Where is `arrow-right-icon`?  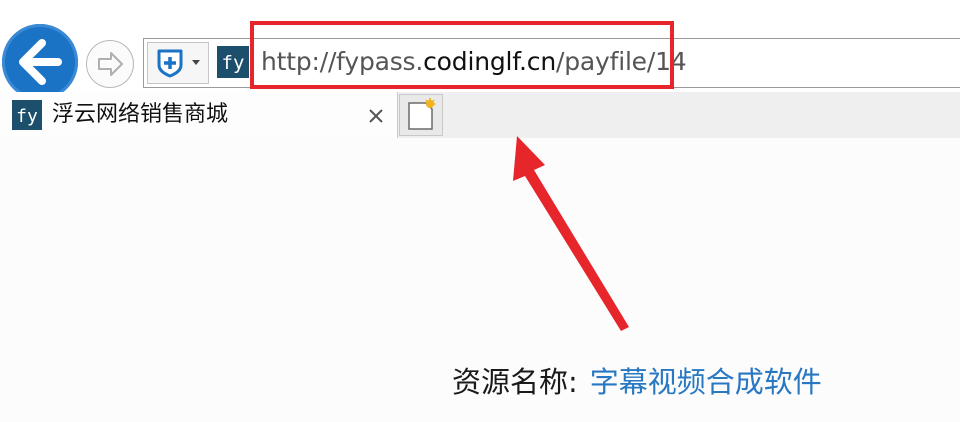 arrow-right-icon is located at coordinates (110, 64).